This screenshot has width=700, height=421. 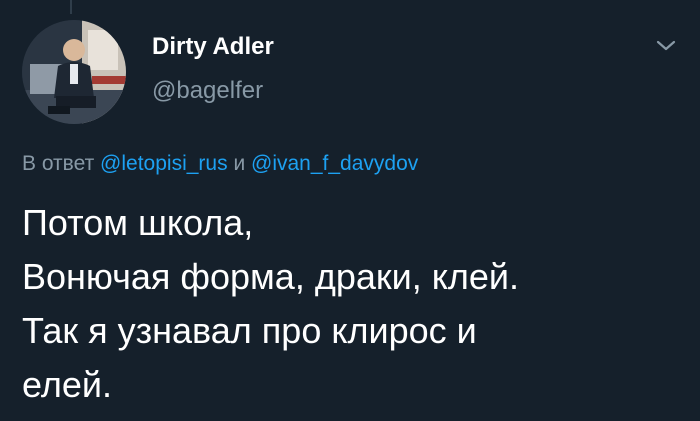 What do you see at coordinates (67, 384) in the screenshot?
I see `tweet-text-line: елей.` at bounding box center [67, 384].